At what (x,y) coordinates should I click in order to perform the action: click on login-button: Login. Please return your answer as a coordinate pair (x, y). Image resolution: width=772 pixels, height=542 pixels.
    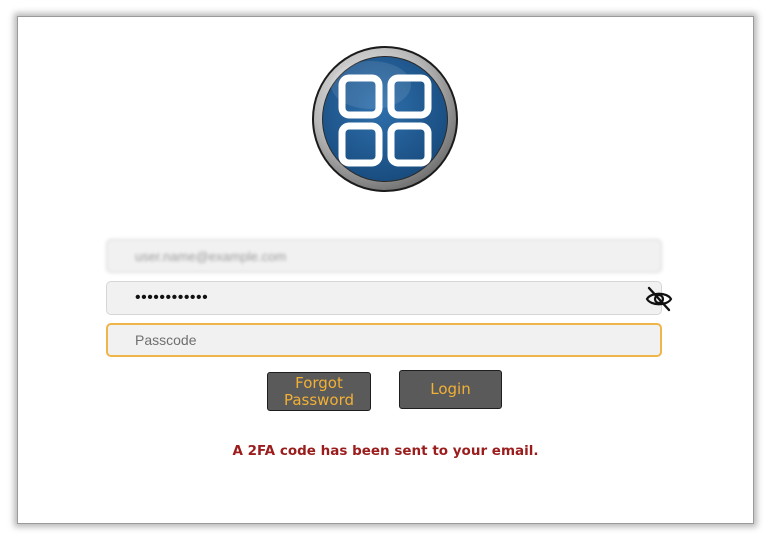
    Looking at the image, I should click on (450, 389).